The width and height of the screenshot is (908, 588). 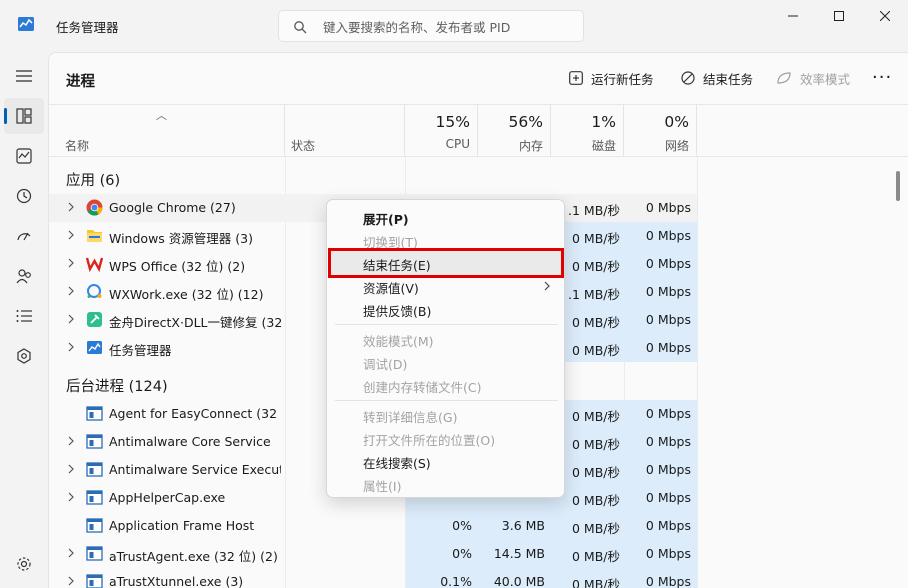 I want to click on menu-item-resource-values: 资源值(V), so click(x=391, y=287).